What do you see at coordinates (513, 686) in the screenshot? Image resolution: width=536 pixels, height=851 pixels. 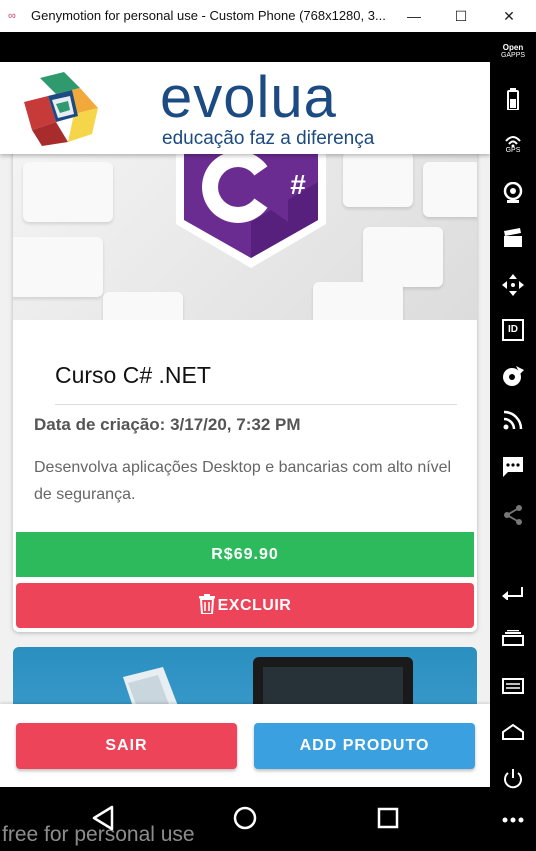 I see `menu-icon` at bounding box center [513, 686].